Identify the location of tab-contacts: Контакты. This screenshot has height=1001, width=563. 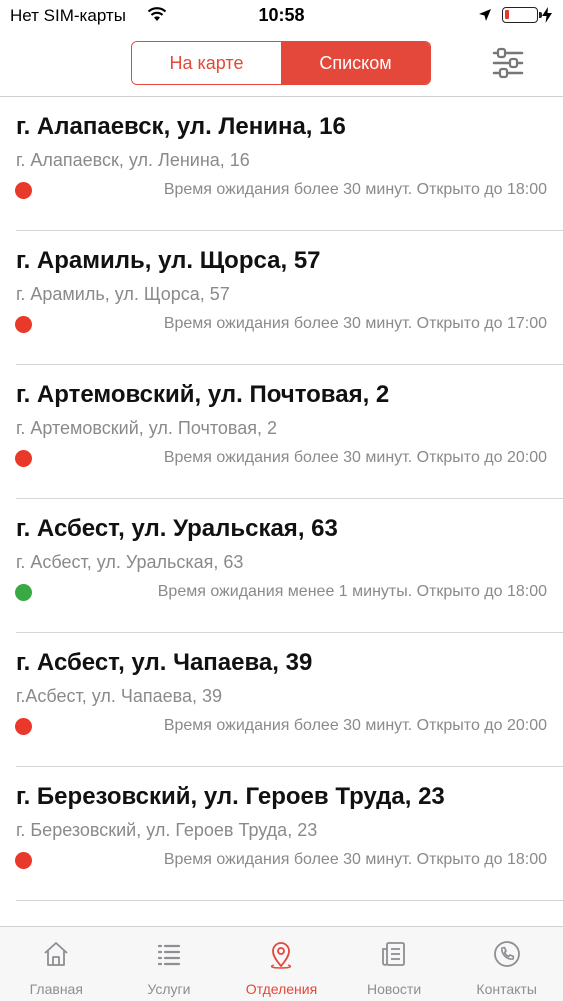
(506, 964).